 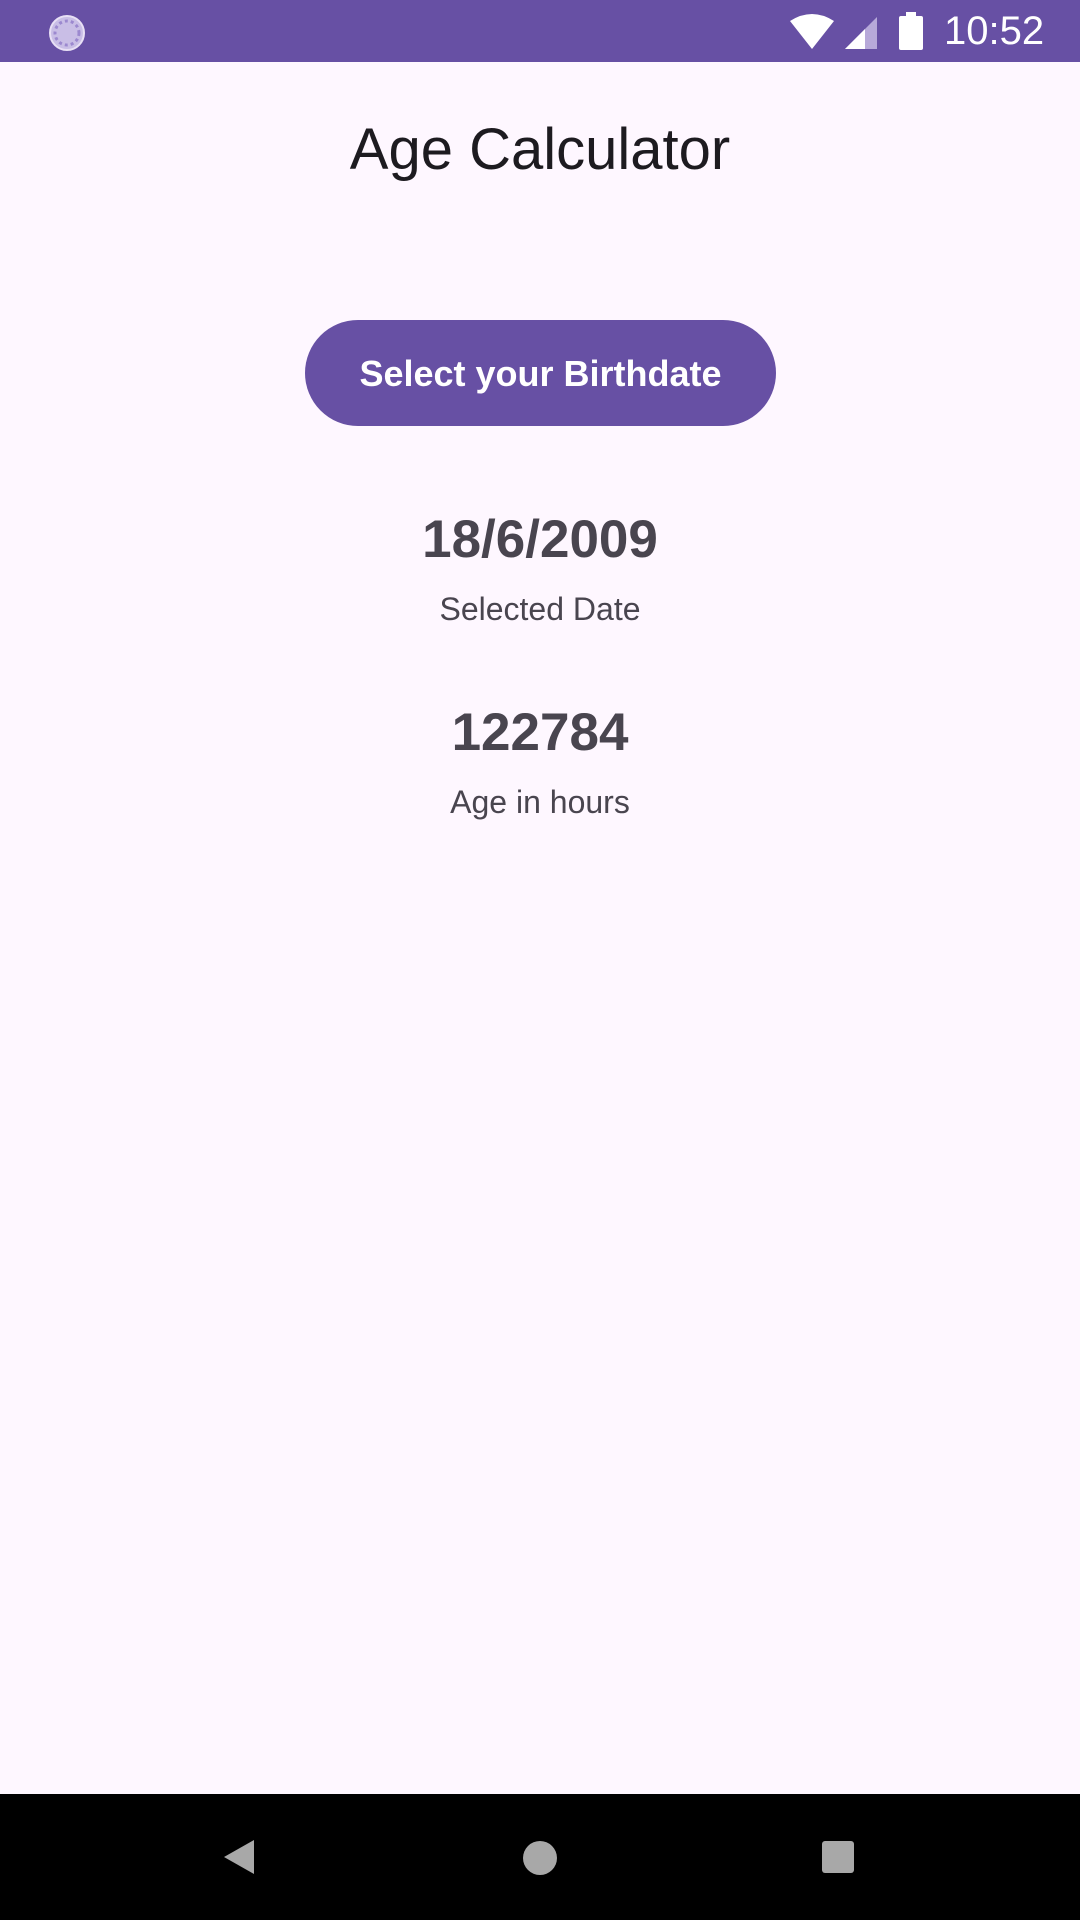 I want to click on page-title: Age Calculator, so click(x=540, y=149).